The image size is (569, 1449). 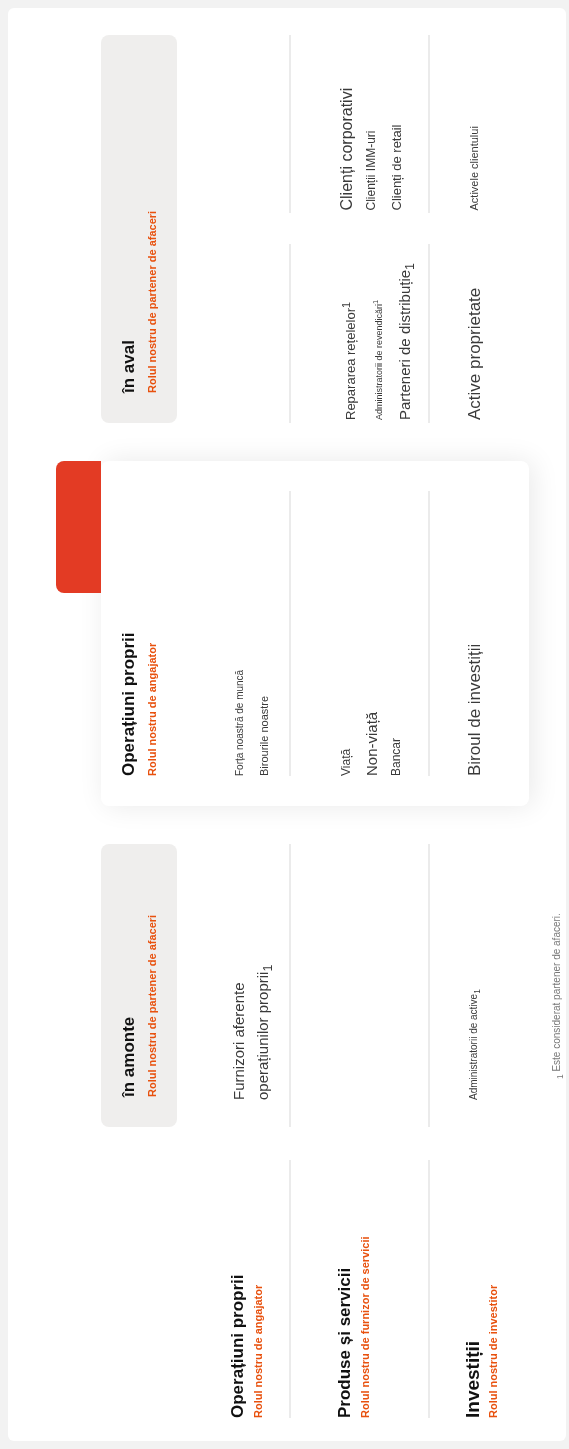 What do you see at coordinates (371, 170) in the screenshot?
I see `cell-text: Clienții IMM-uri` at bounding box center [371, 170].